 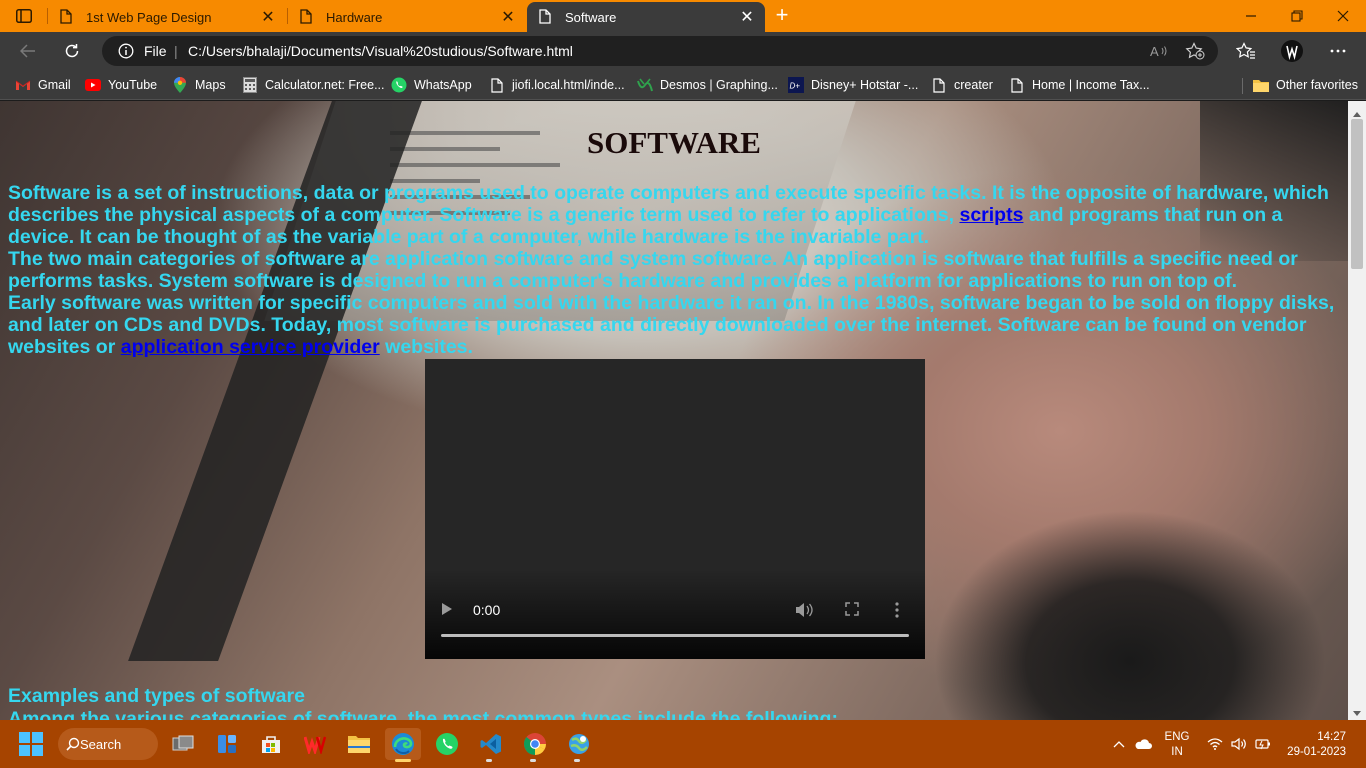 I want to click on taskbar-search: Search, so click(x=108, y=744).